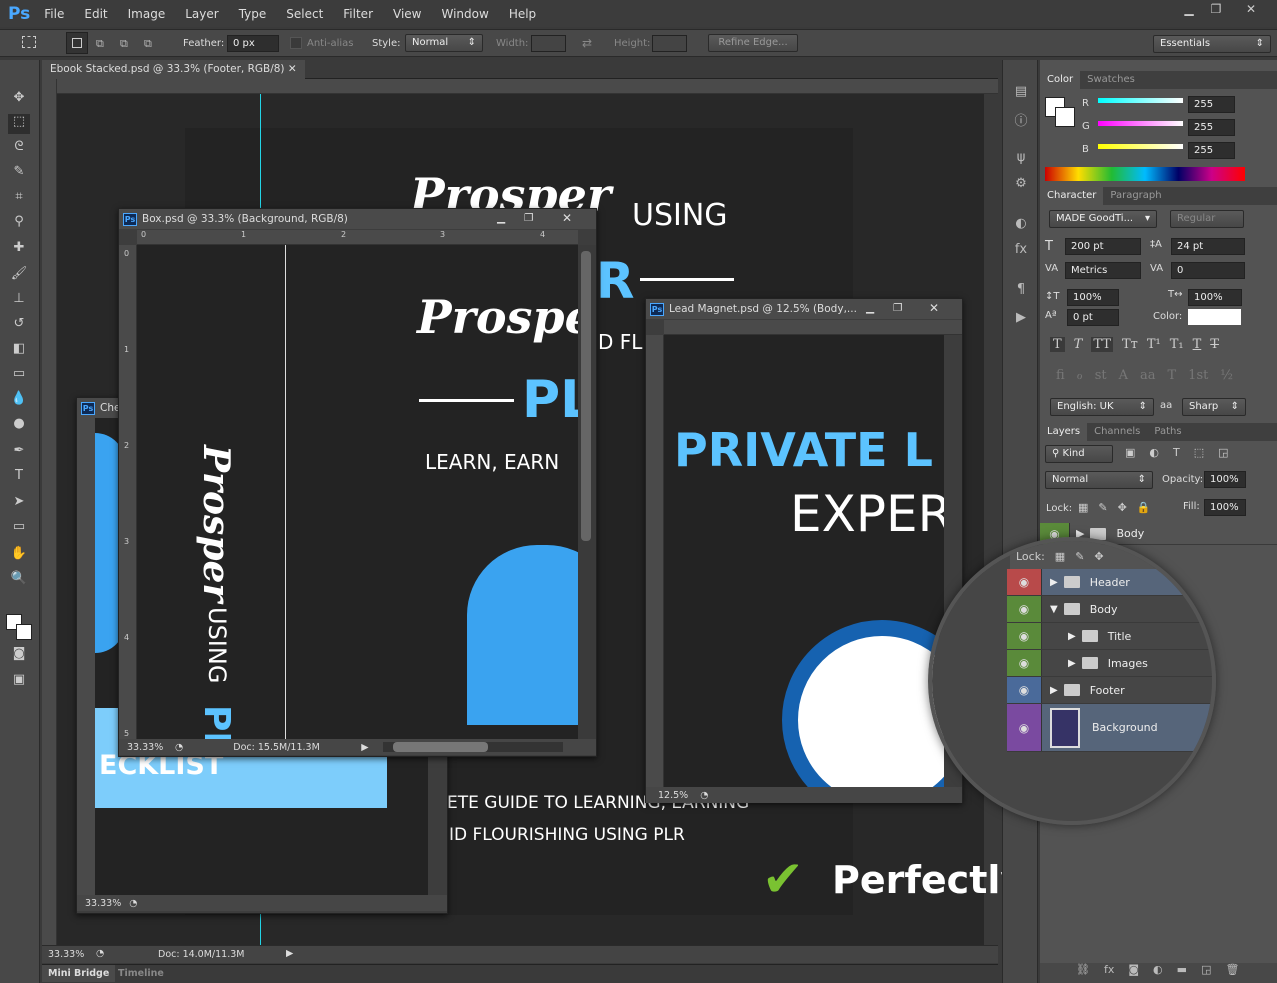 This screenshot has width=1277, height=983. What do you see at coordinates (29, 42) in the screenshot?
I see `marquee-tool-icon` at bounding box center [29, 42].